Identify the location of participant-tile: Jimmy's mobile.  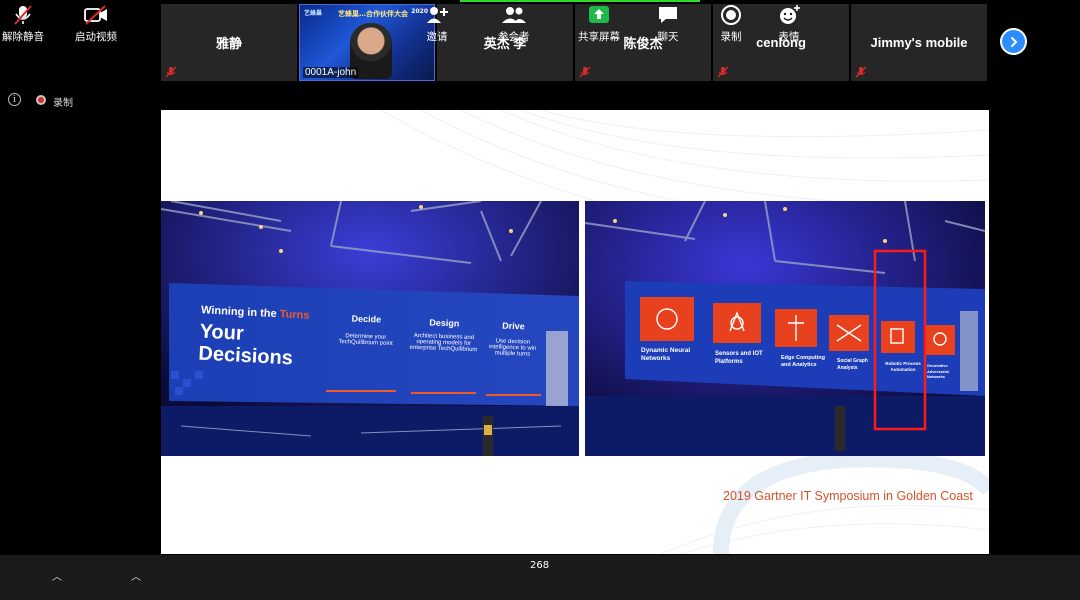
(919, 42).